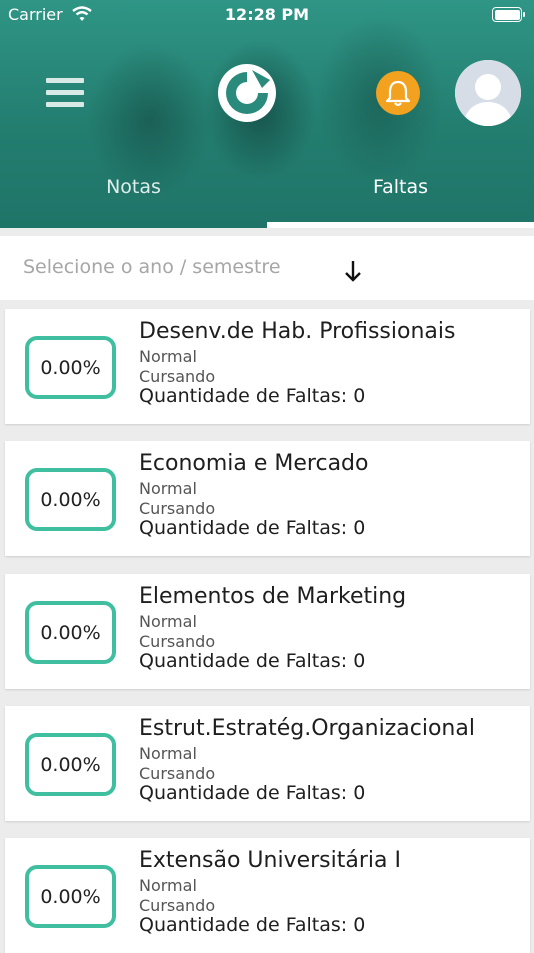 The height and width of the screenshot is (953, 534). I want to click on clock: 12:28 PM, so click(267, 14).